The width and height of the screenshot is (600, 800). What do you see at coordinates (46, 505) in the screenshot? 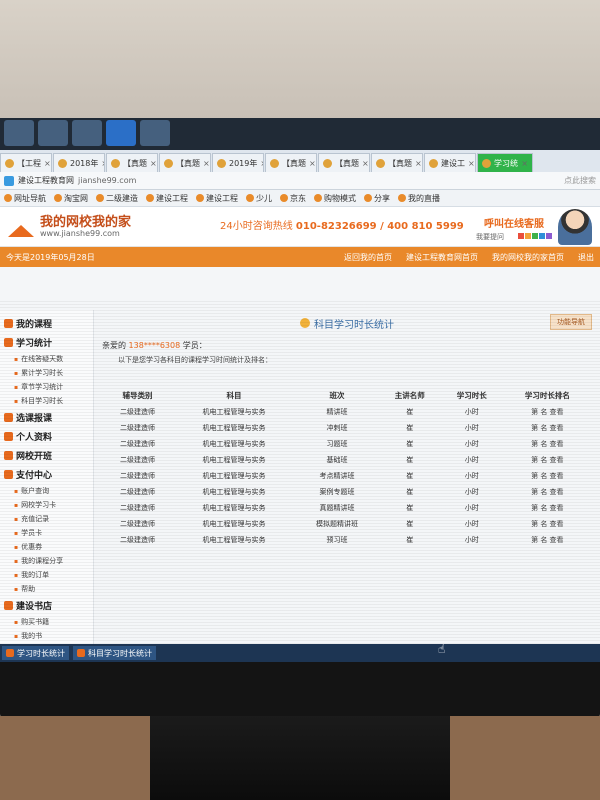
I see `sidebar-item: 网校学习卡` at bounding box center [46, 505].